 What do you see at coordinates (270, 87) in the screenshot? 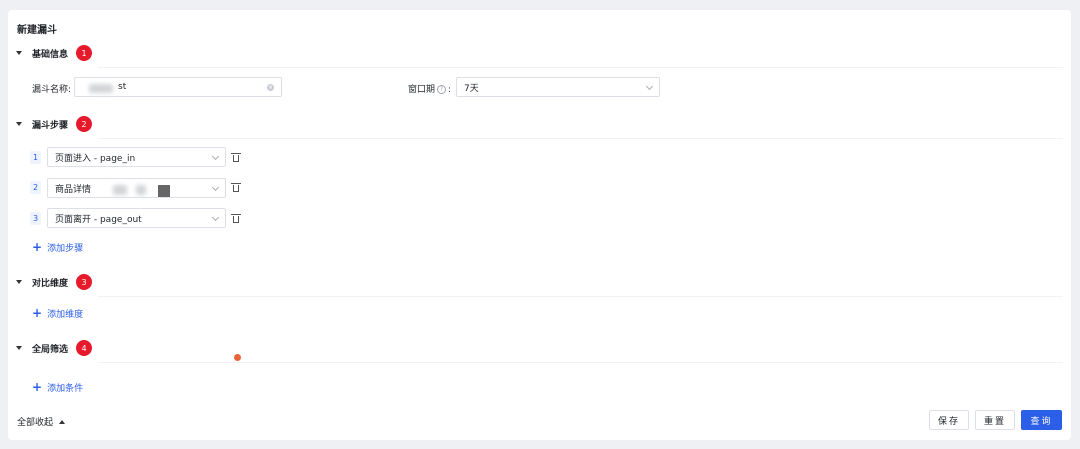
I see `clear-icon: ×` at bounding box center [270, 87].